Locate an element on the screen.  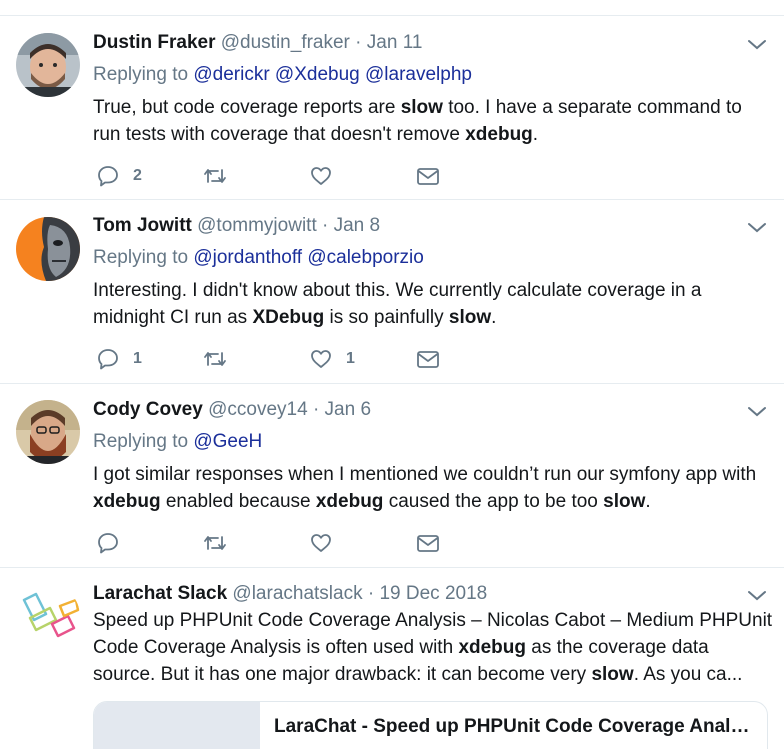
replying-to: Replying to @GeeH is located at coordinates (177, 442).